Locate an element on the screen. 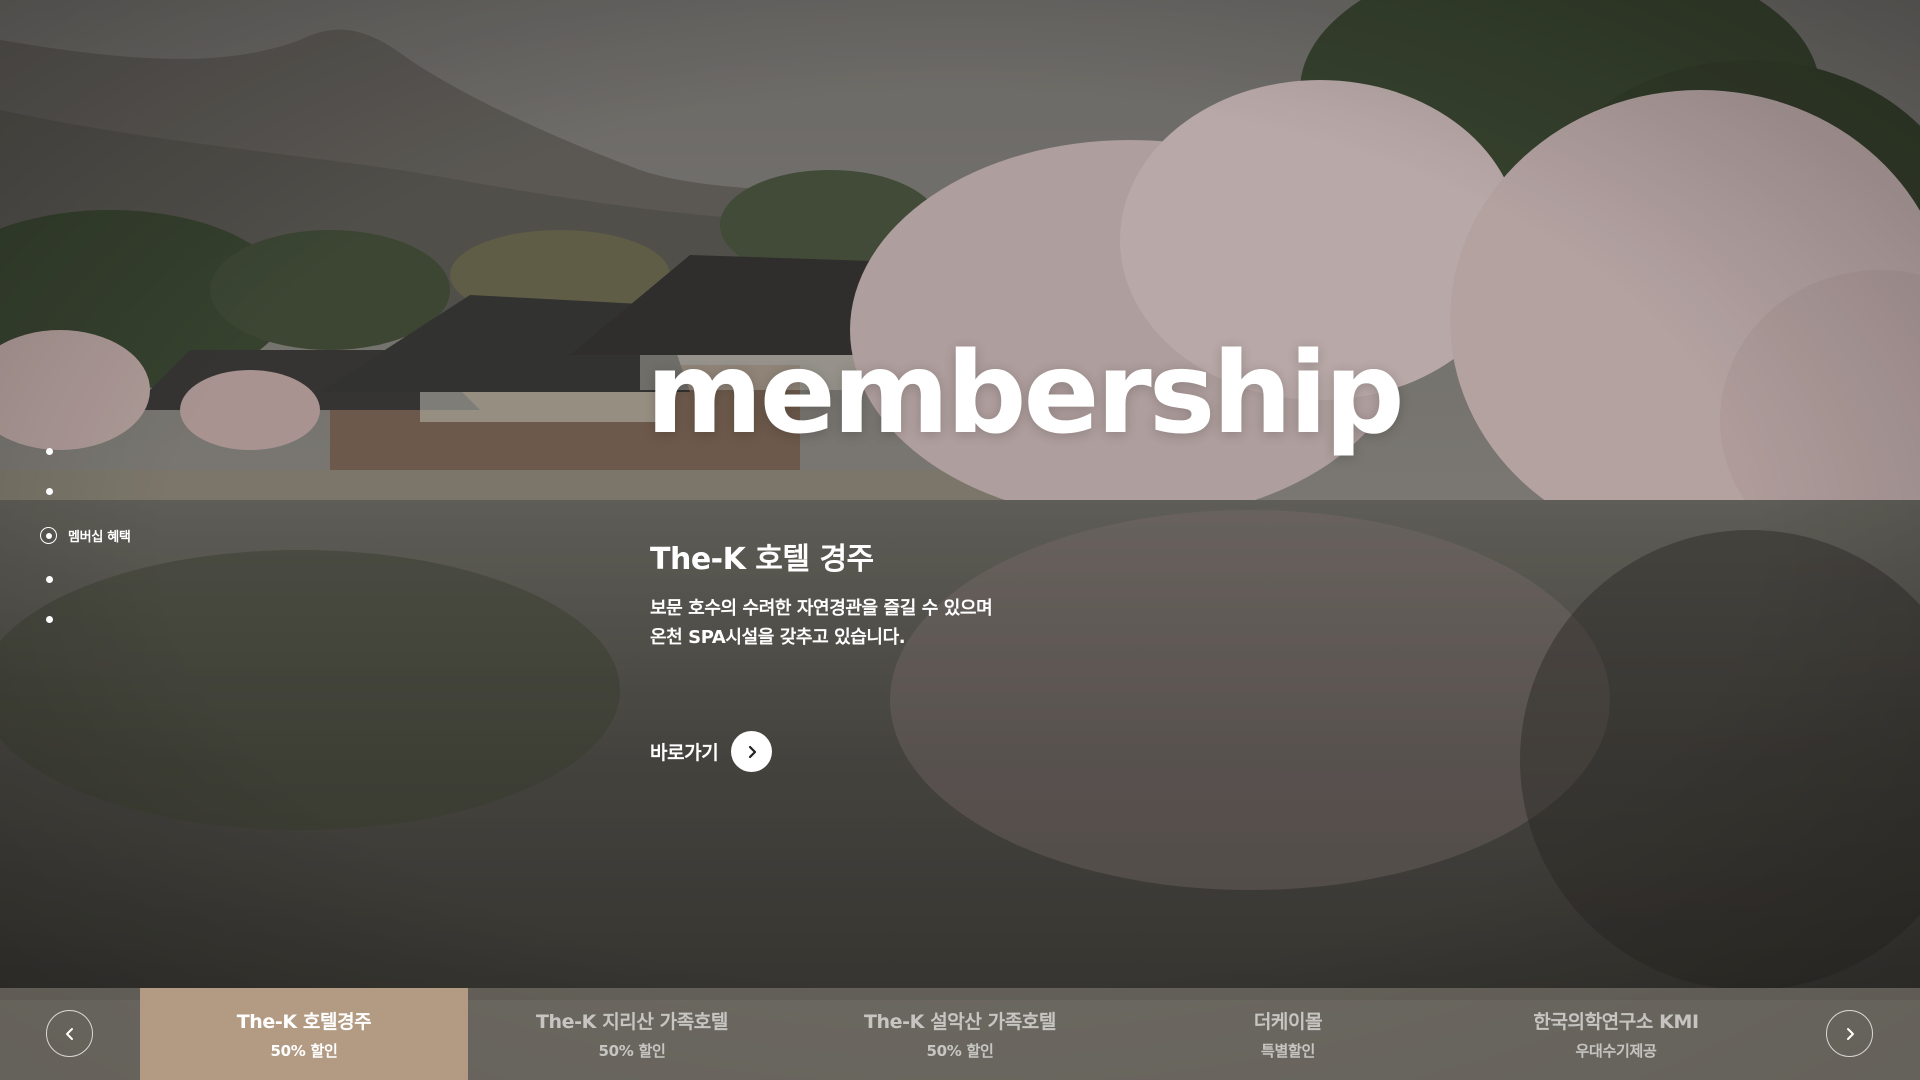 The image size is (1920, 1080). description-line-1: 보문 호수의 수려한 자연경관을 즐길 수 있으며 is located at coordinates (821, 608).